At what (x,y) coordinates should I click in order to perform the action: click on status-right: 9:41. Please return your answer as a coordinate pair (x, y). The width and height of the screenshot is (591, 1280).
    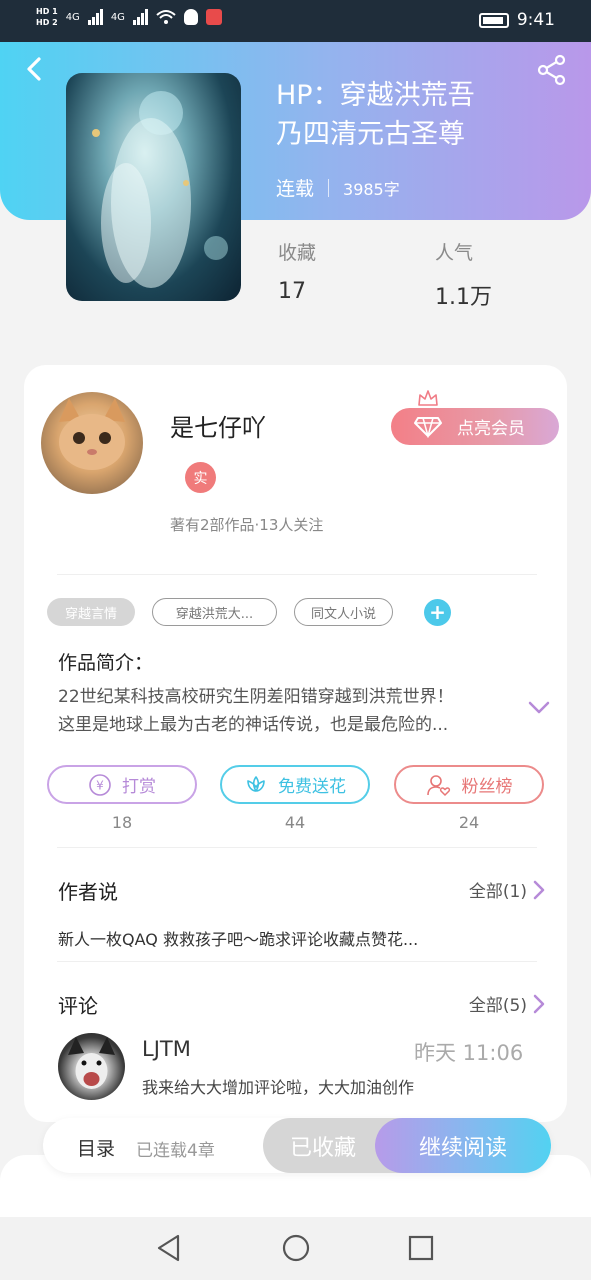
    Looking at the image, I should click on (516, 20).